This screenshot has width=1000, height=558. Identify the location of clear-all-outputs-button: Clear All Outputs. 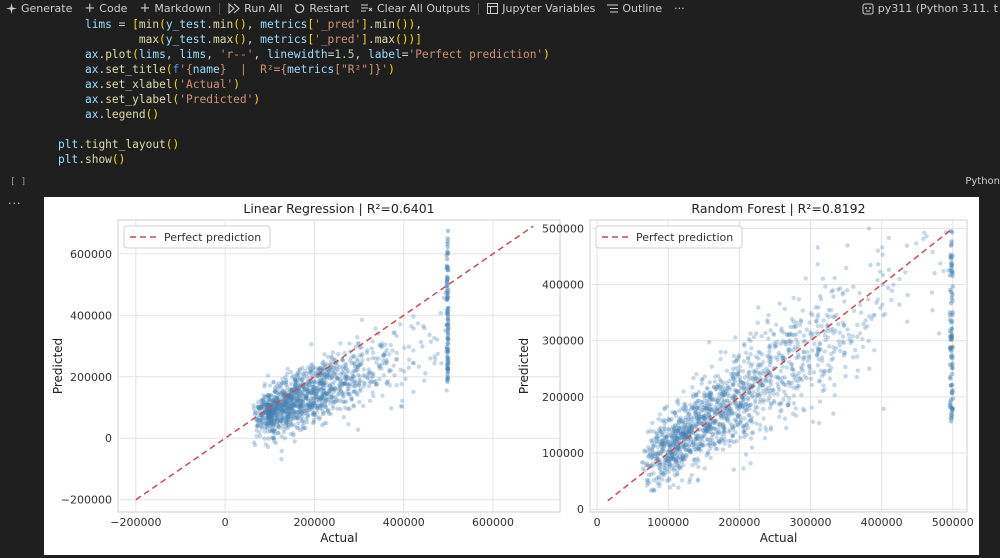
(415, 8).